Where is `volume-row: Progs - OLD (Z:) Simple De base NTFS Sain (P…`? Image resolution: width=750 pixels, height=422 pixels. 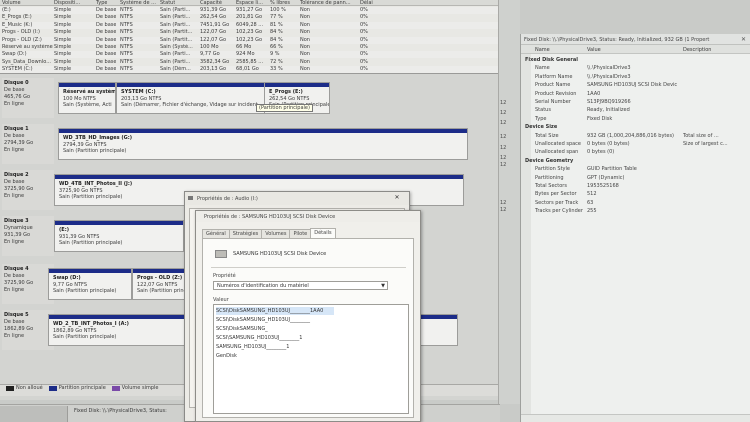 volume-row: Progs - OLD (Z:) Simple De base NTFS Sain (P… is located at coordinates (250, 40).